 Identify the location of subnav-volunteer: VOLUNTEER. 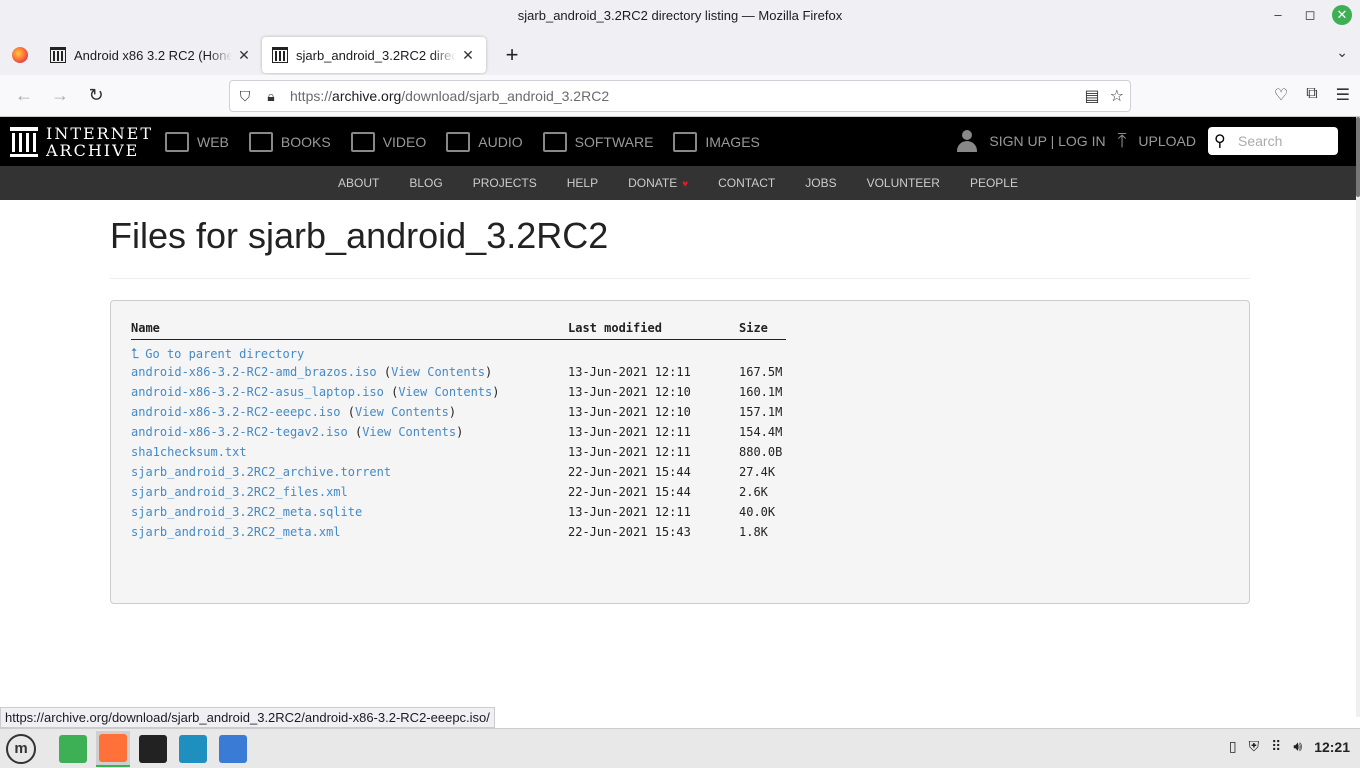
(903, 183).